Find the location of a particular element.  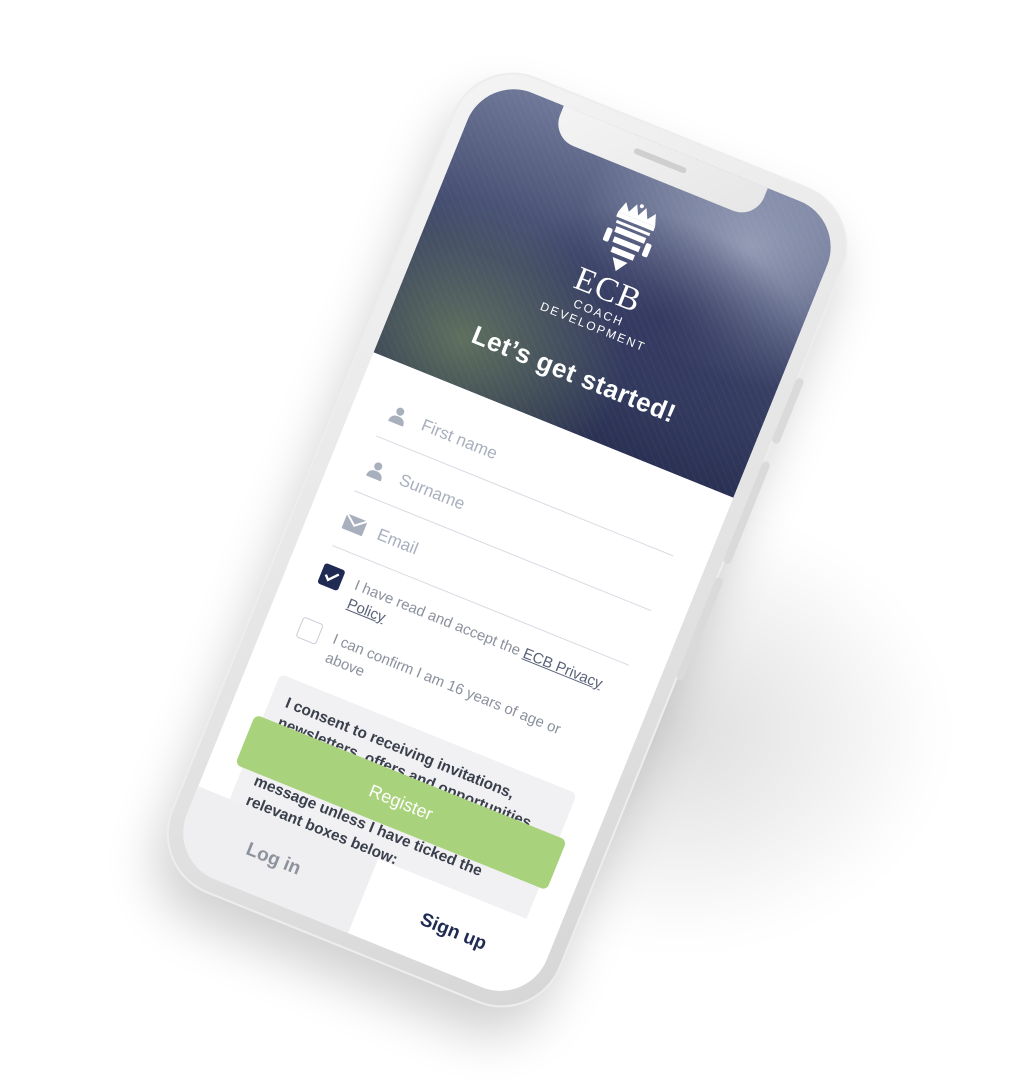

privacy-policy-checkbox is located at coordinates (331, 577).